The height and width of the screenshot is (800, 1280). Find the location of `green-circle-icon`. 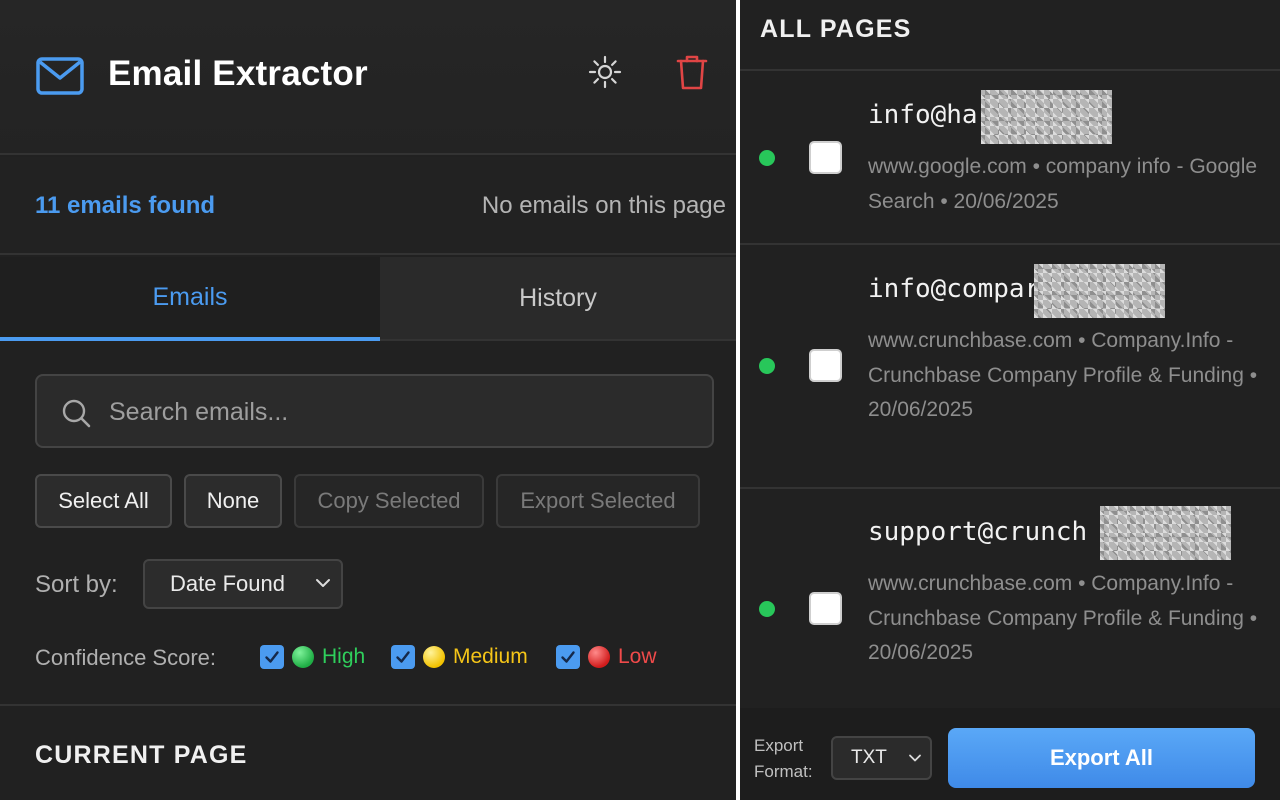

green-circle-icon is located at coordinates (303, 657).